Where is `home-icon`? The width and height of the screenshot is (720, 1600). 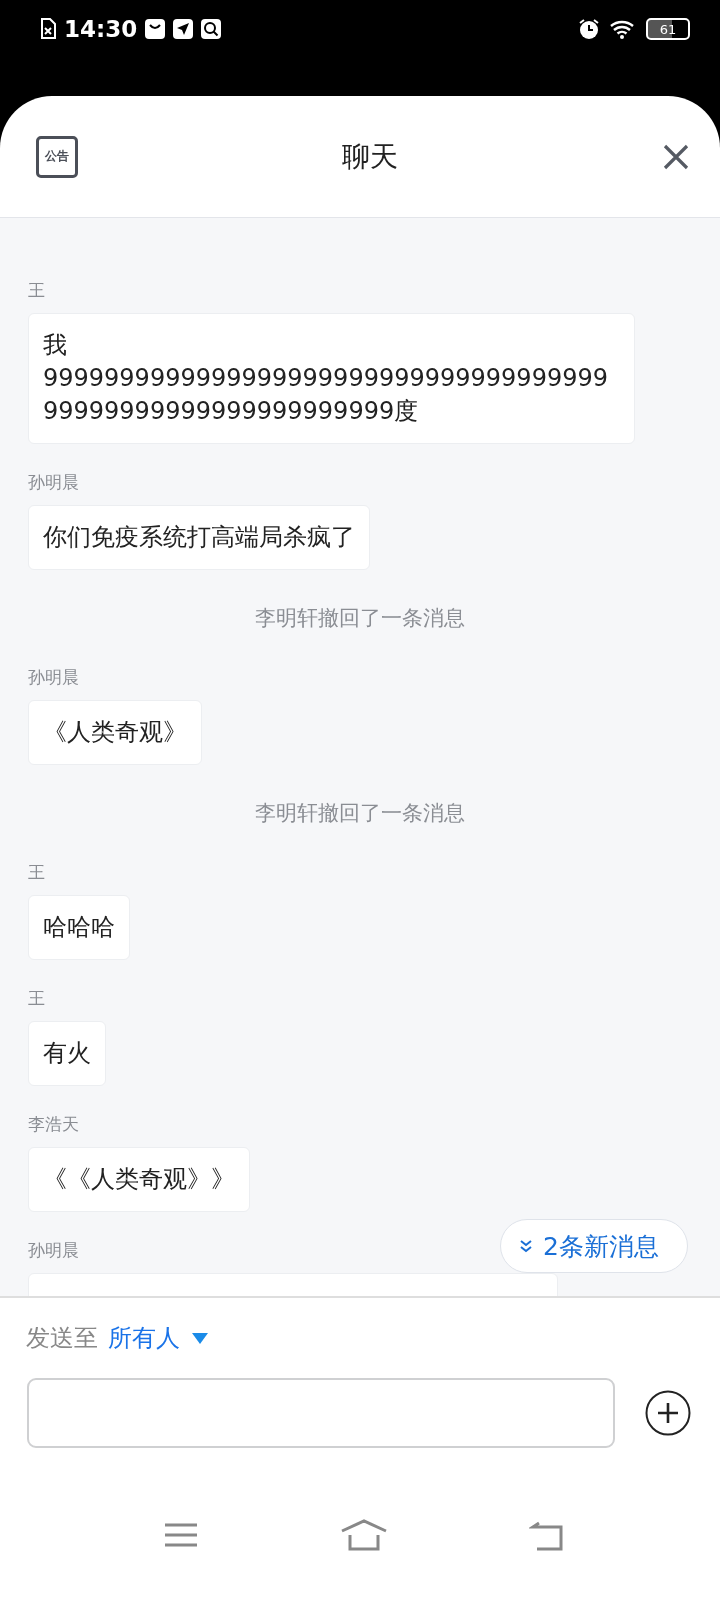 home-icon is located at coordinates (364, 1535).